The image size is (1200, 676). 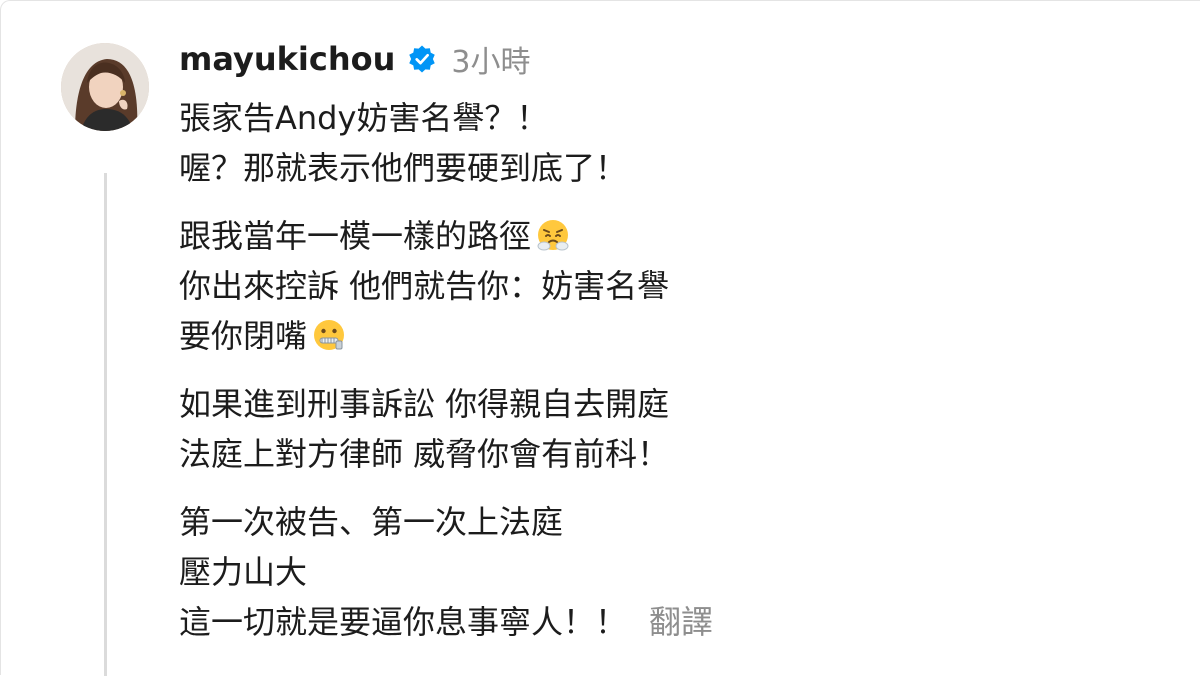 What do you see at coordinates (424, 454) in the screenshot?
I see `text-line: 法庭上對方律師 威脅你會有前科！` at bounding box center [424, 454].